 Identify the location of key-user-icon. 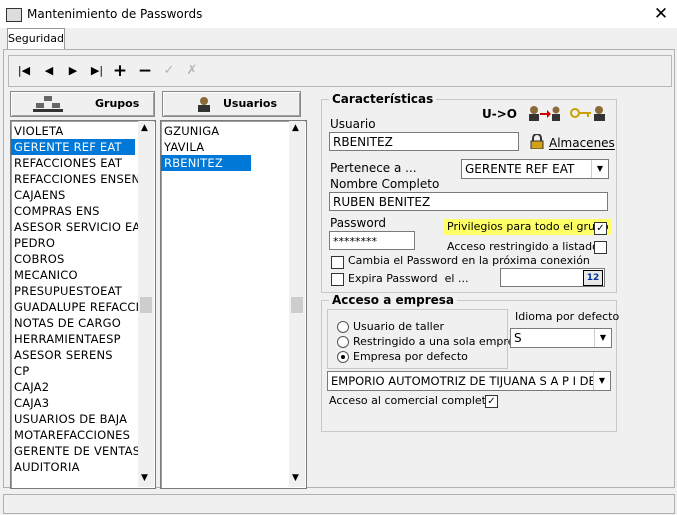
(589, 113).